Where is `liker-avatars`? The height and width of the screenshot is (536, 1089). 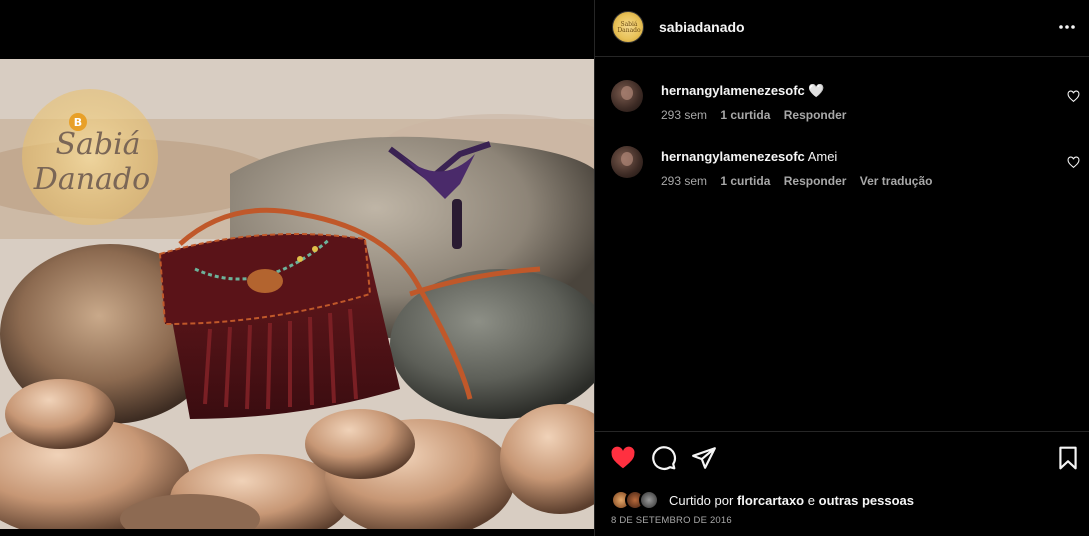
liker-avatars is located at coordinates (637, 500).